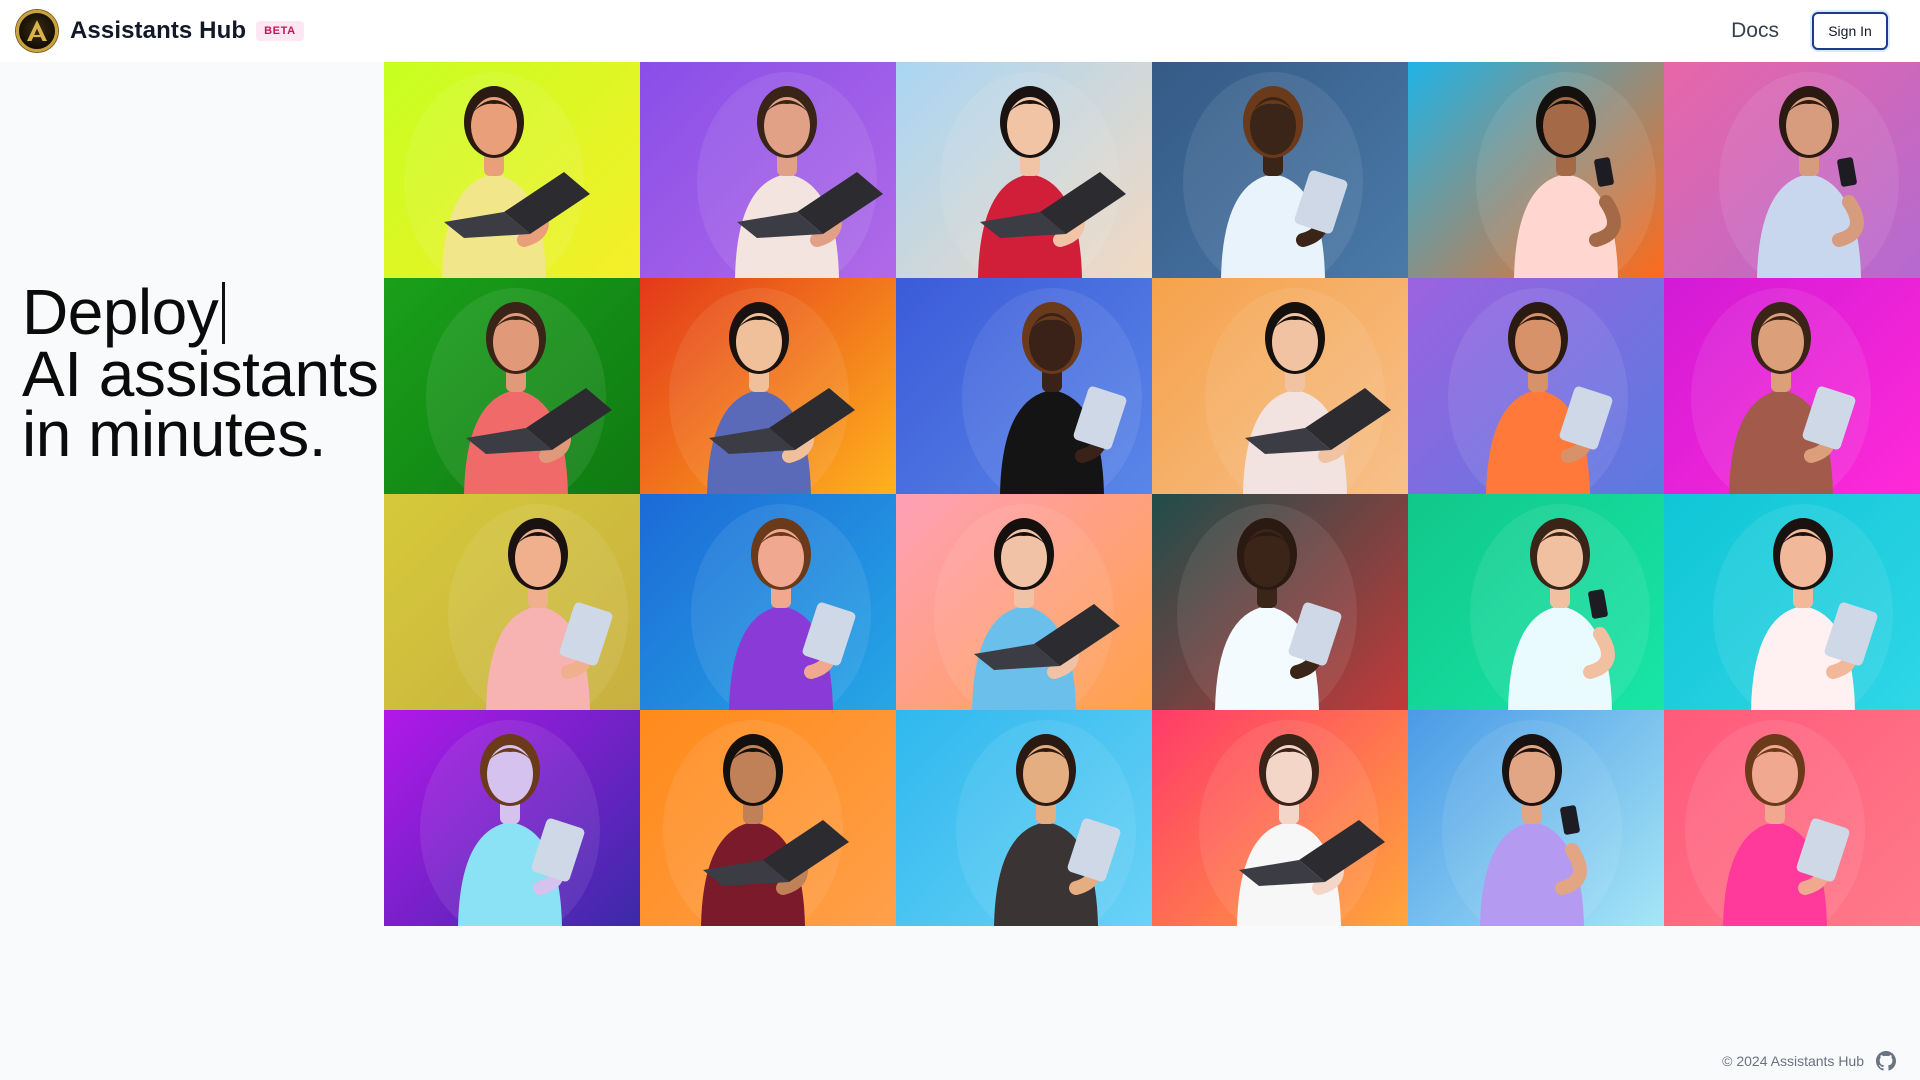 The height and width of the screenshot is (1080, 1920). I want to click on beta-badge: BETA, so click(280, 31).